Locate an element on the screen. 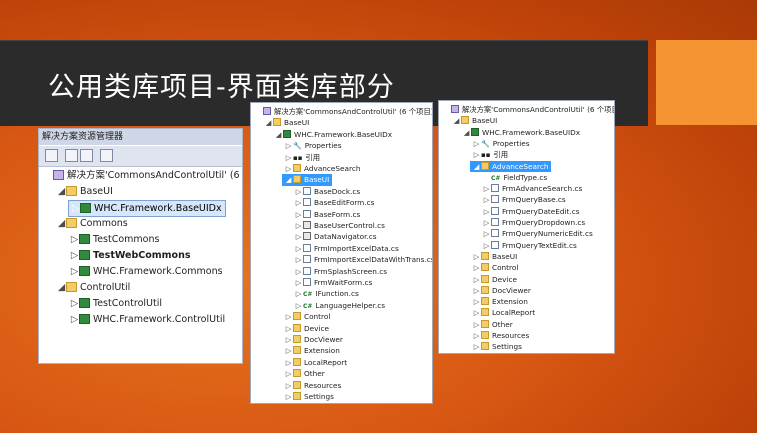 The height and width of the screenshot is (433, 757). tree-item: ▷ FrmQueryDateEdit.cs is located at coordinates (531, 211).